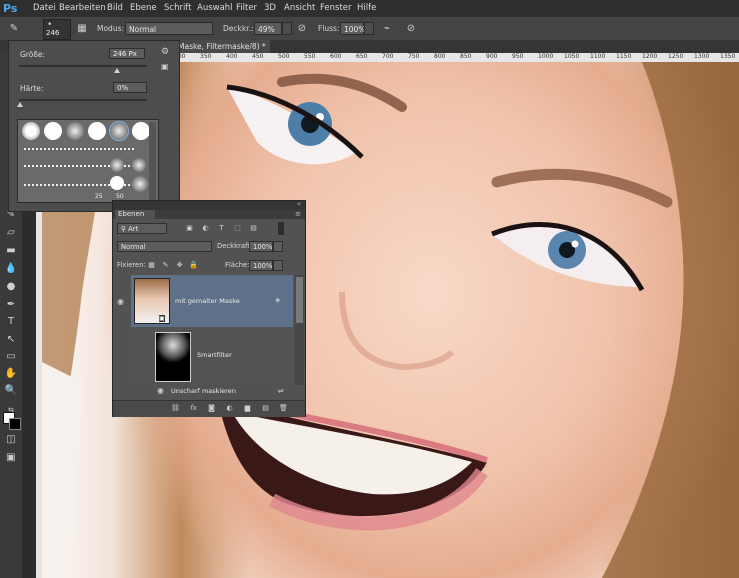 The height and width of the screenshot is (578, 739). Describe the element at coordinates (281, 228) in the screenshot. I see `filter-toggle-switch` at that location.